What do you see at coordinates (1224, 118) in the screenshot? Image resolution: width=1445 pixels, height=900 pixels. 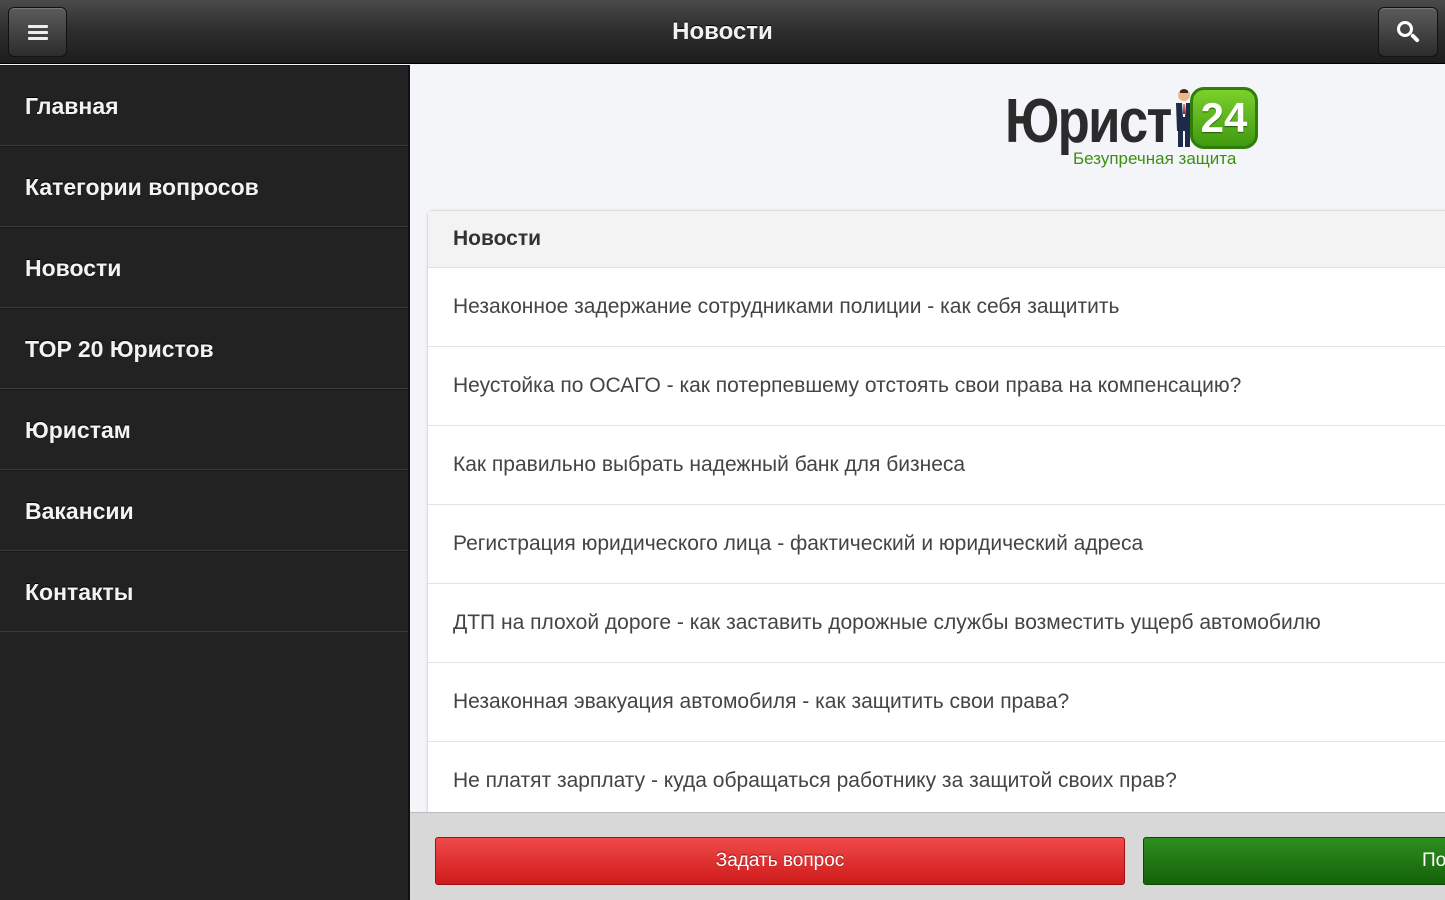 I see `logo-badge: 24` at bounding box center [1224, 118].